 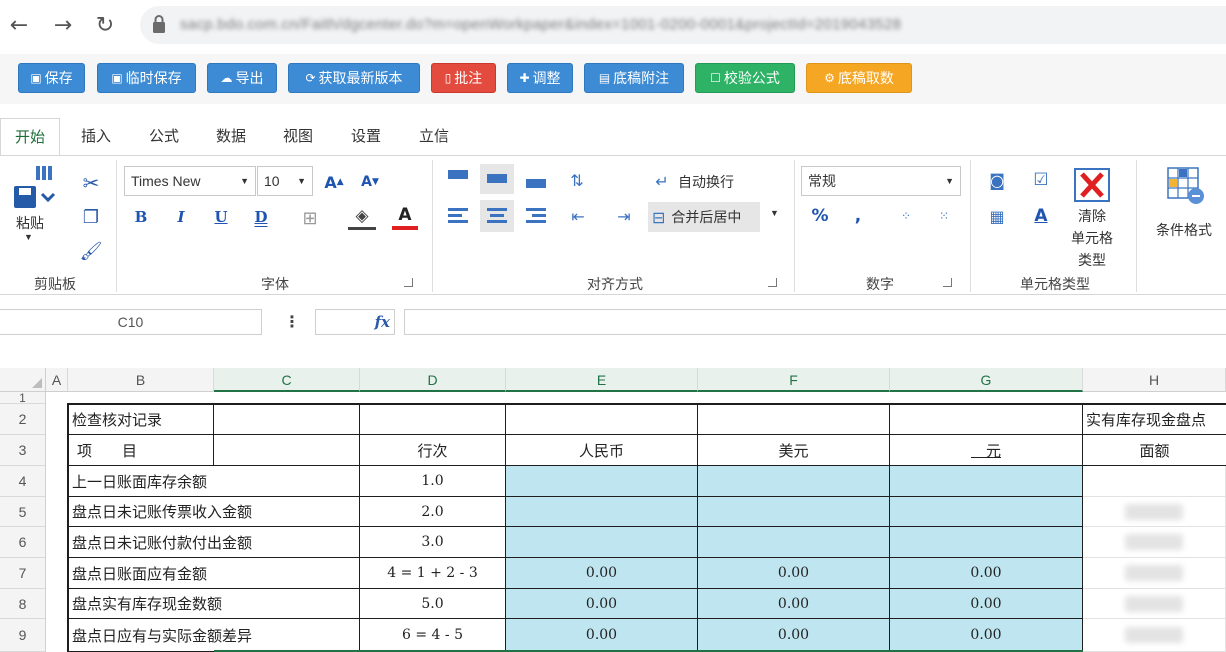 What do you see at coordinates (287, 450) in the screenshot?
I see `cell-c3` at bounding box center [287, 450].